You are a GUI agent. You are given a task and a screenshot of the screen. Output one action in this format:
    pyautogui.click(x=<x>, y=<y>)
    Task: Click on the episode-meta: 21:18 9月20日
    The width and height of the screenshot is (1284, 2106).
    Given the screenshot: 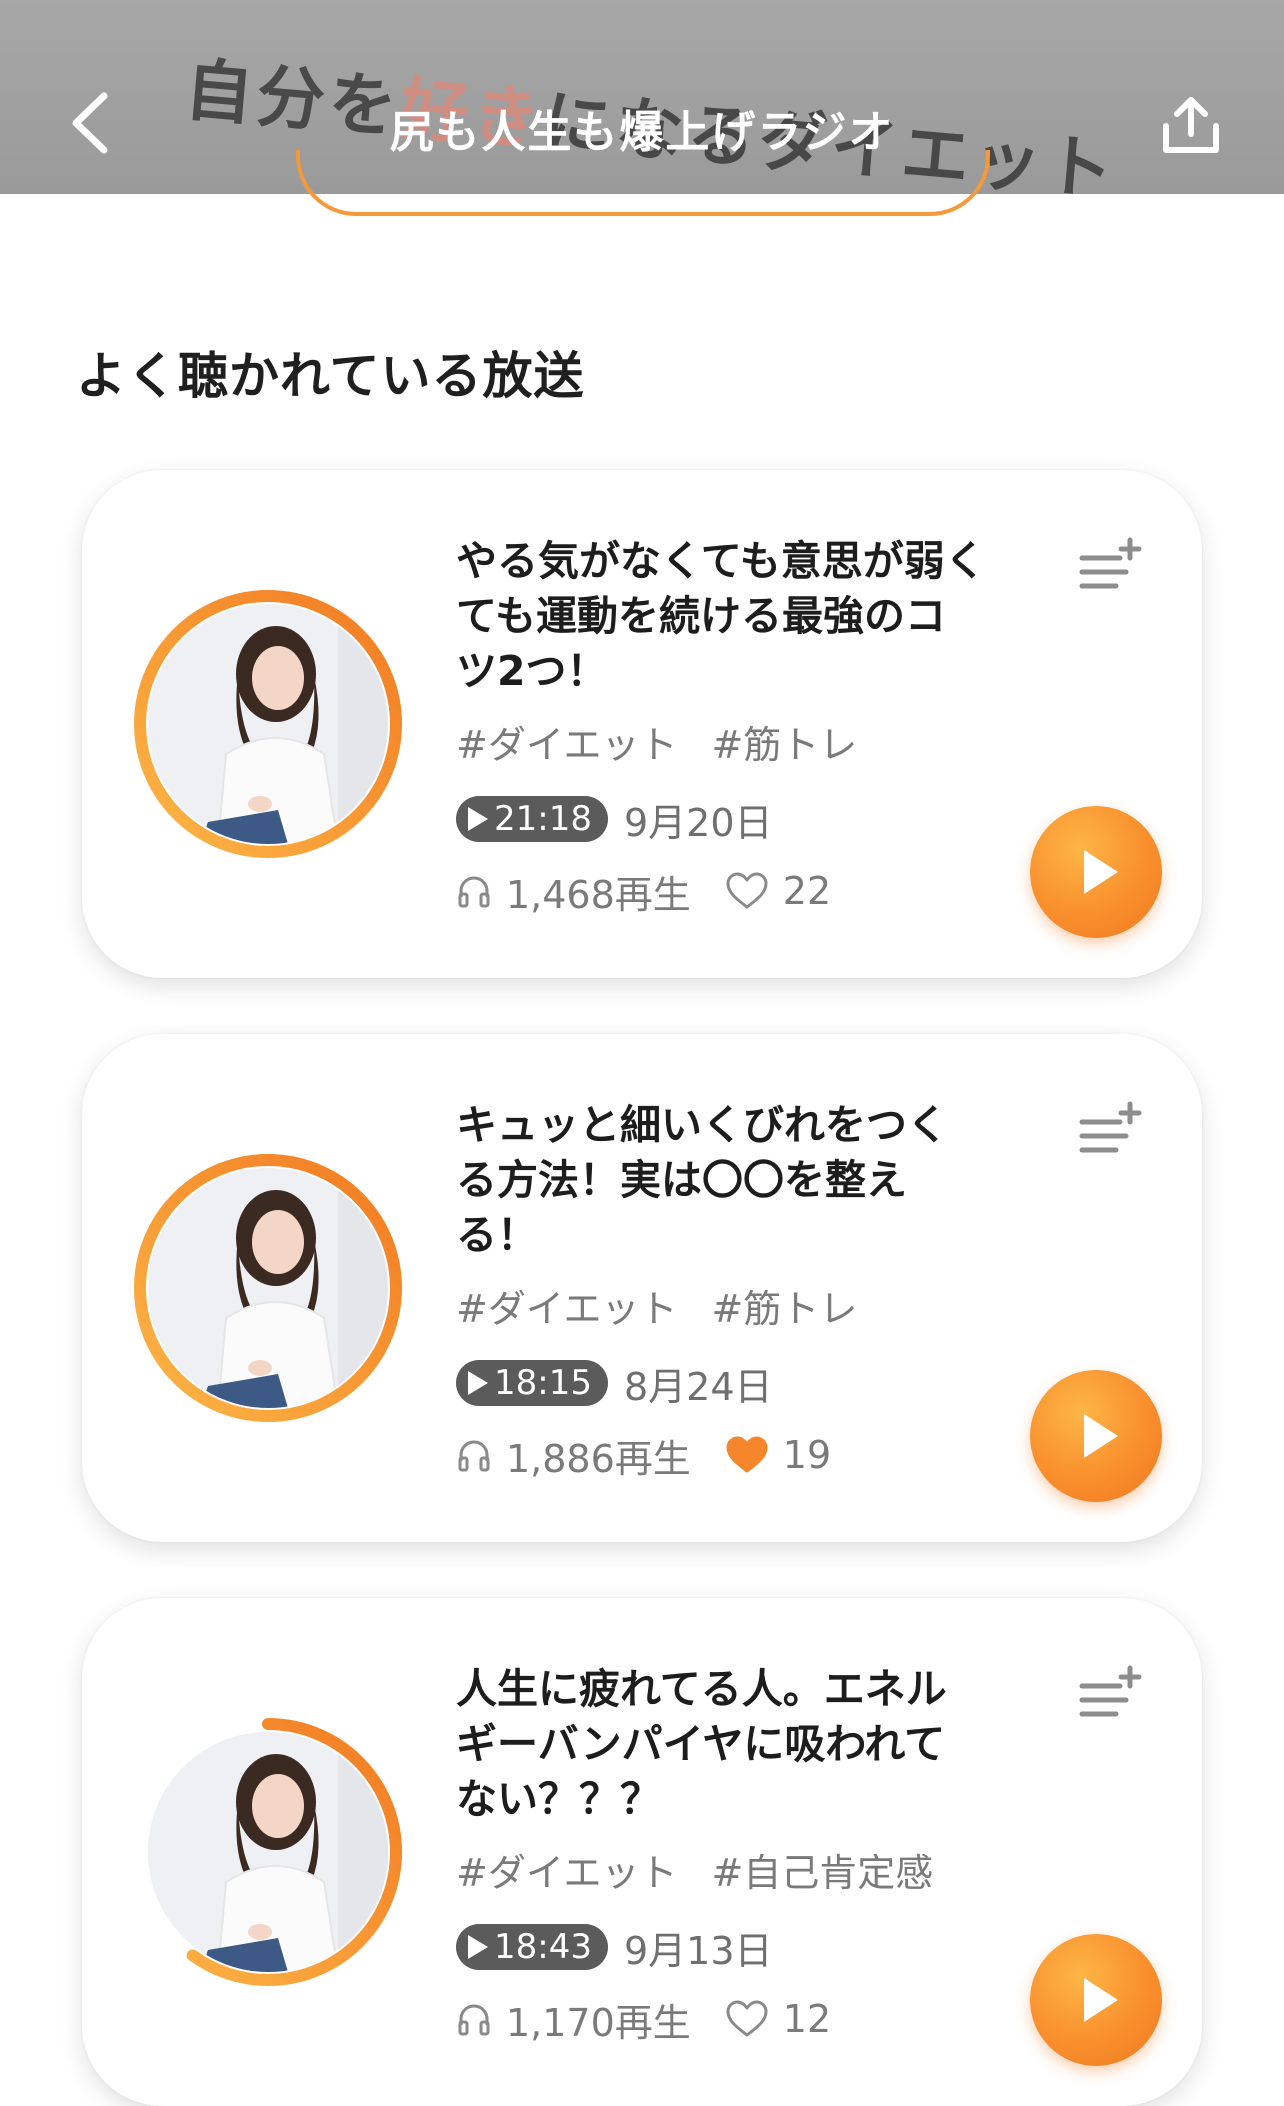 What is the action you would take?
    pyautogui.click(x=614, y=820)
    